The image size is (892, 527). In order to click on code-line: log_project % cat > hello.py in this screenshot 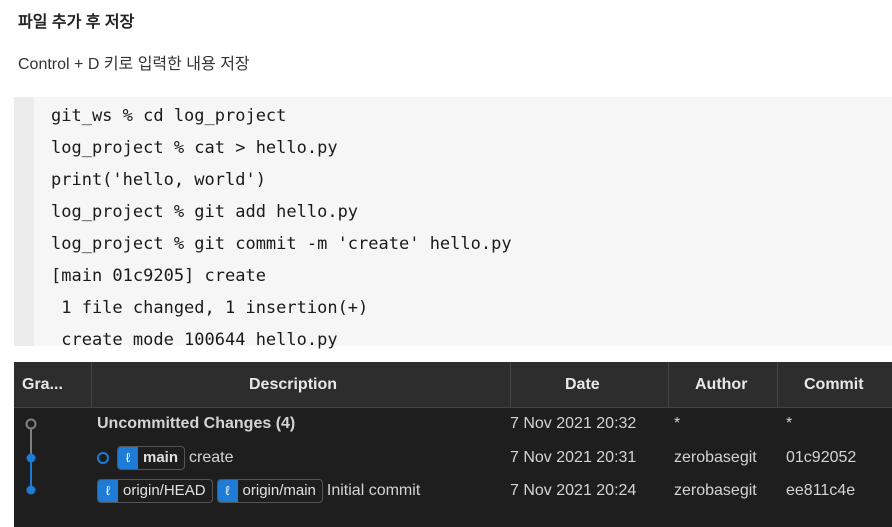, I will do `click(194, 148)`.